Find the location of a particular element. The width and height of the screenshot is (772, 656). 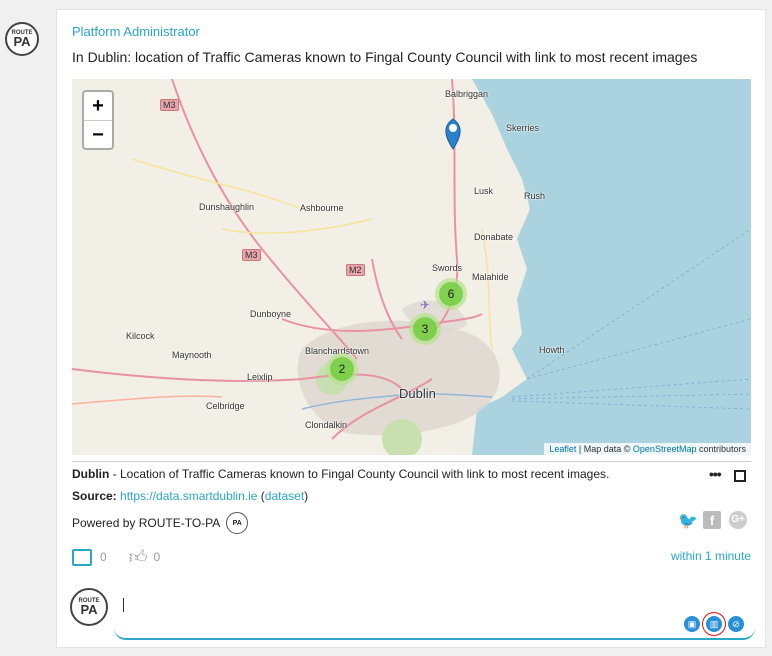

place-label: Maynooth is located at coordinates (192, 355).